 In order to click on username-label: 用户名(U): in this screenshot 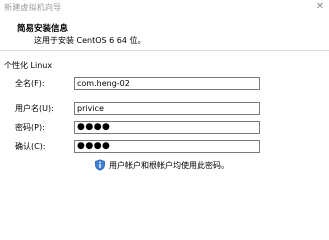, I will do `click(34, 108)`.